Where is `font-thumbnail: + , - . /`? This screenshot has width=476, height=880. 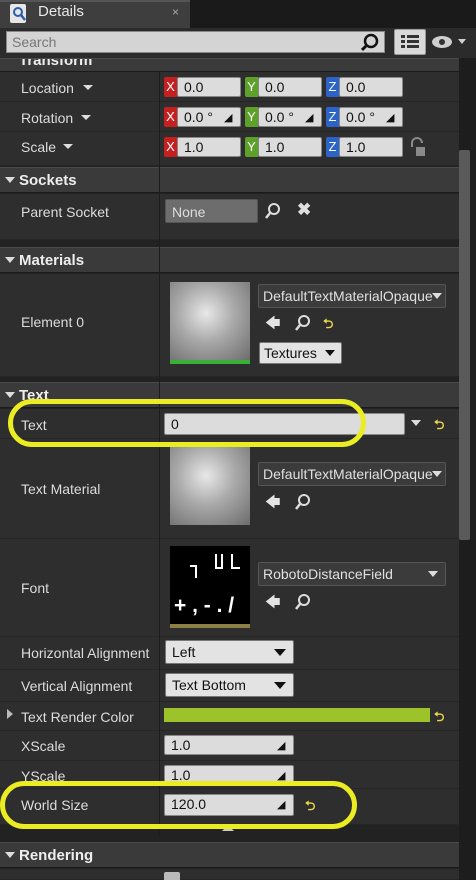 font-thumbnail: + , - . / is located at coordinates (210, 587).